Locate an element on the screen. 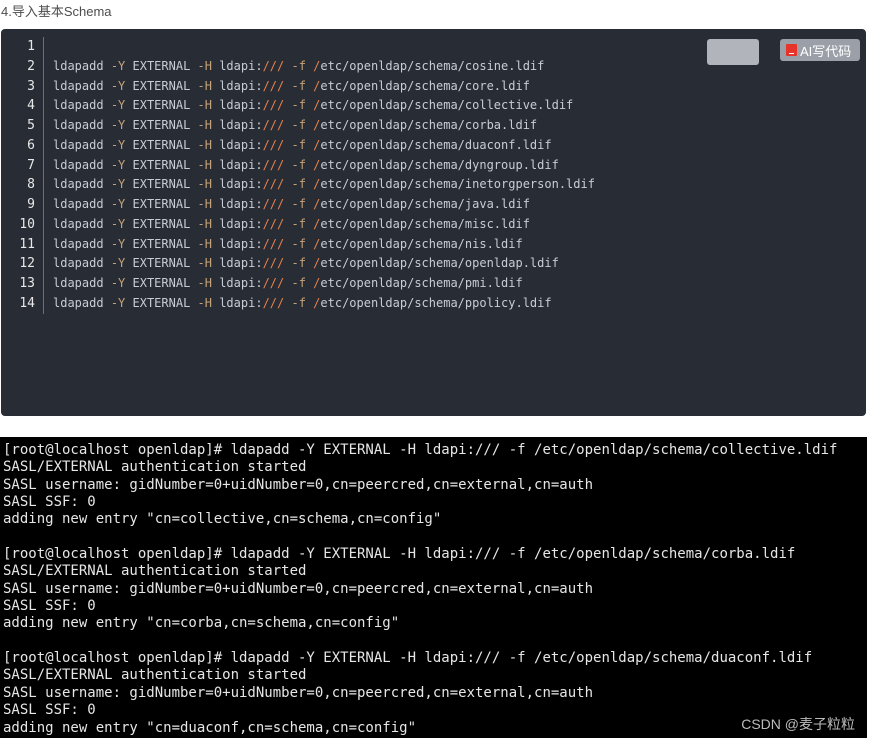 The image size is (869, 738). code-token: etc/openldap/schema/ppolicy.ldif is located at coordinates (436, 302).